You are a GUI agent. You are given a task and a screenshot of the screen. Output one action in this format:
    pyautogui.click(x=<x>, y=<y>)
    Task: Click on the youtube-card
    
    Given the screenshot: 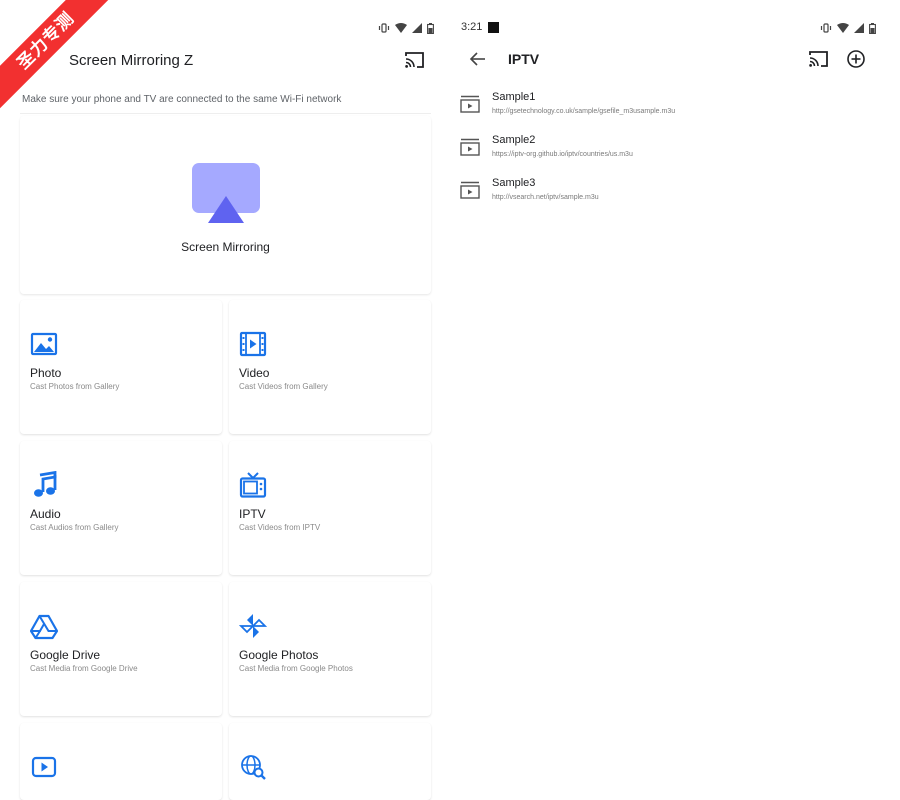 What is the action you would take?
    pyautogui.click(x=121, y=761)
    